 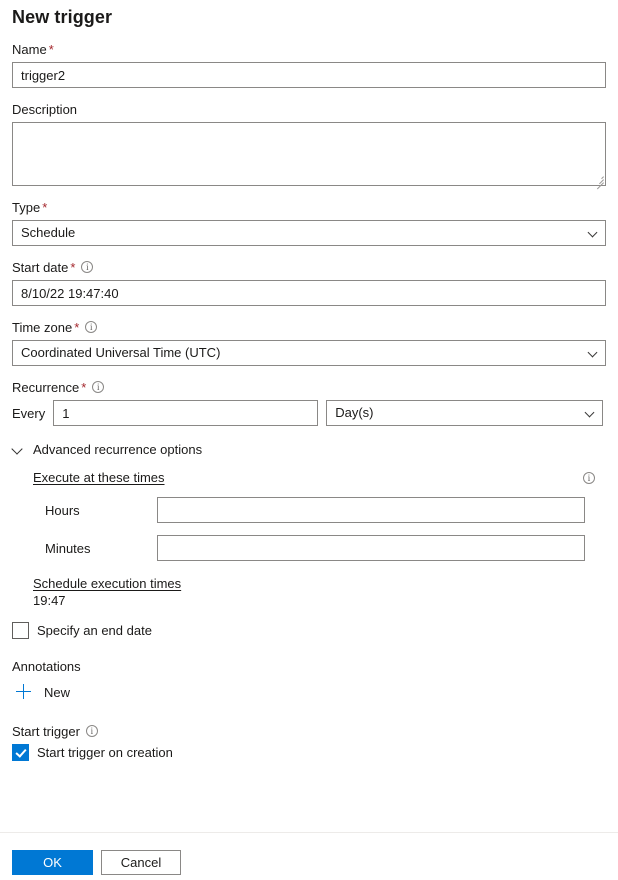 I want to click on minutes-label: Minutes, so click(x=68, y=548).